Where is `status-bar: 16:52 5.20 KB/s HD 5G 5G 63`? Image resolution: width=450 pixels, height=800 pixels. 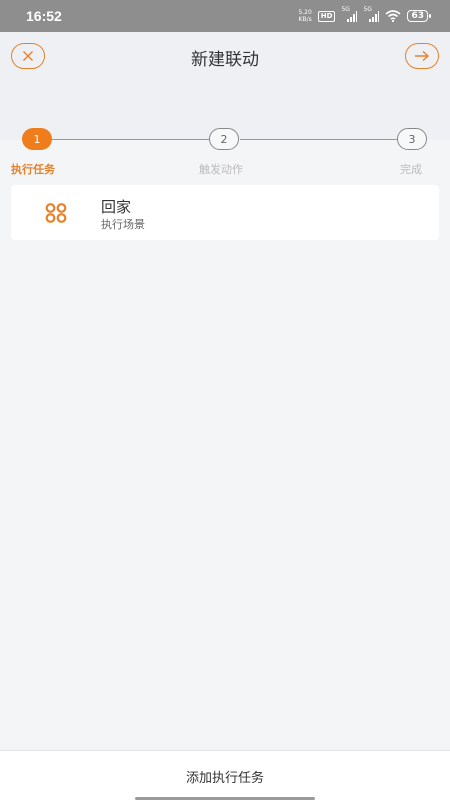
status-bar: 16:52 5.20 KB/s HD 5G 5G 63 is located at coordinates (225, 16).